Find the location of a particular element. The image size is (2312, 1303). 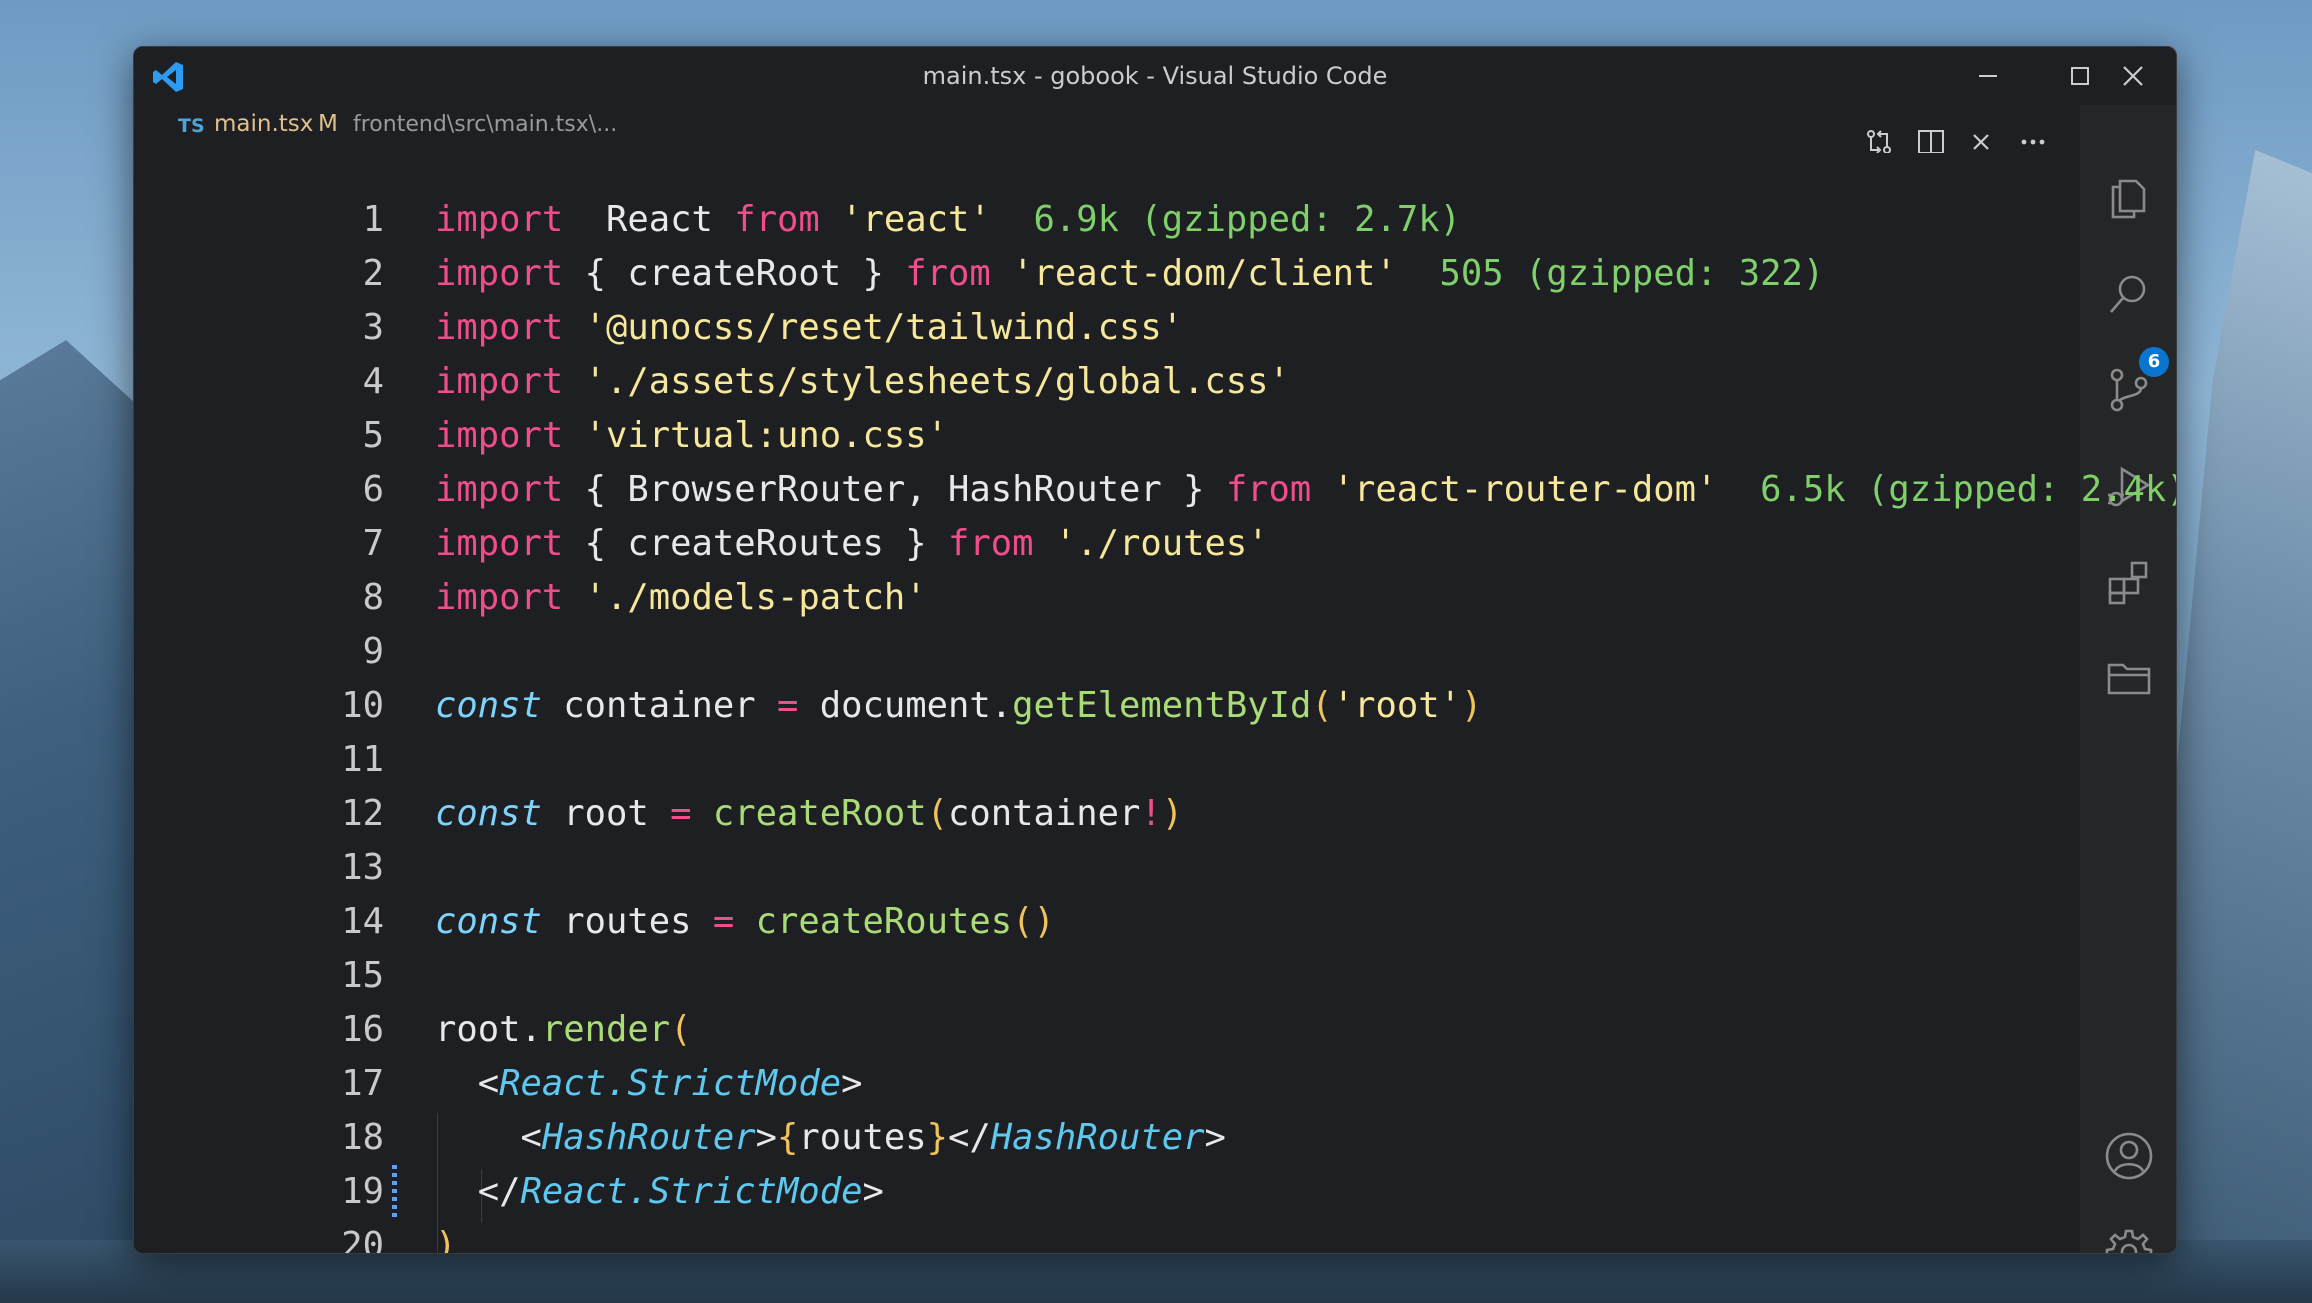

import-cost-hint: 6.9k (gzipped: 2.7k) is located at coordinates (1236, 219).